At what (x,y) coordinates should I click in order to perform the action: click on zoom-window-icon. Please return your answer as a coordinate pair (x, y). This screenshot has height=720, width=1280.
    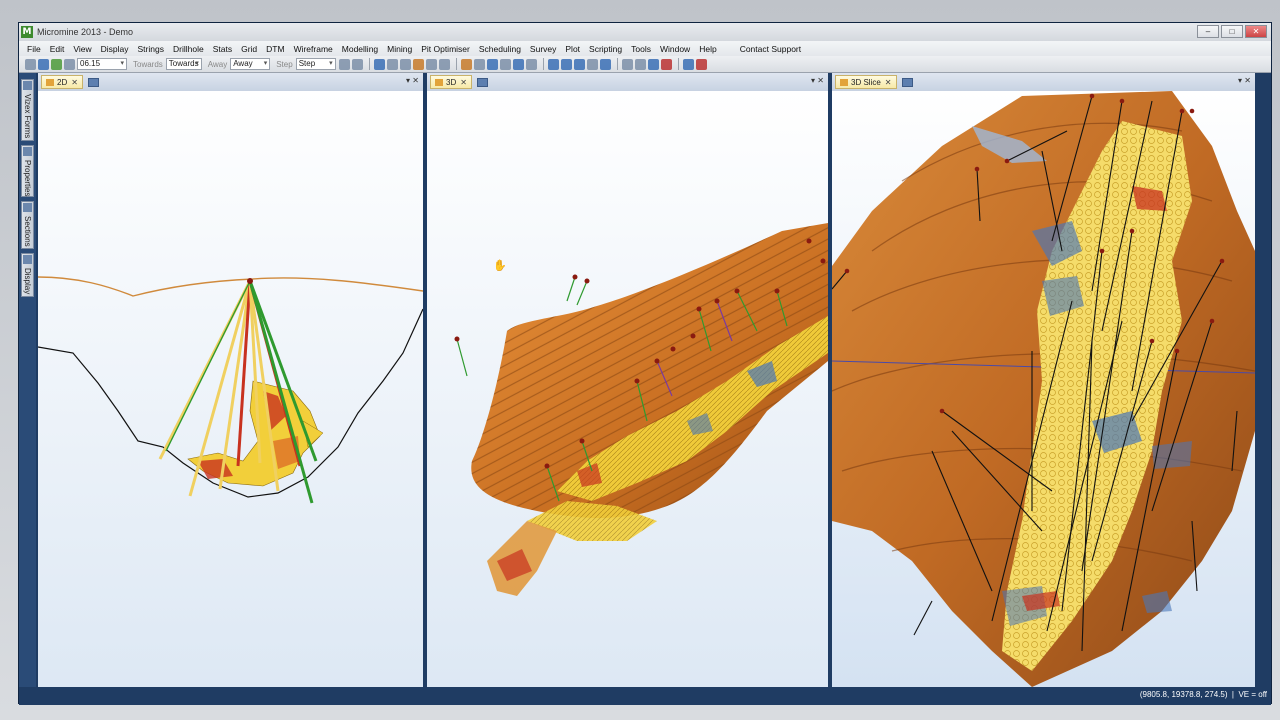
    Looking at the image, I should click on (405, 64).